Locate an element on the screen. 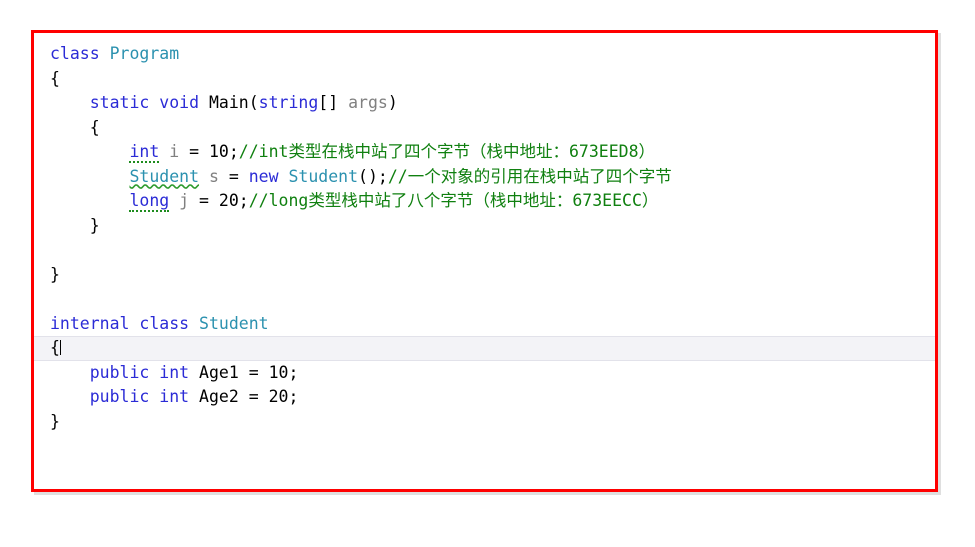 This screenshot has width=975, height=547. code-token: Main is located at coordinates (228, 102).